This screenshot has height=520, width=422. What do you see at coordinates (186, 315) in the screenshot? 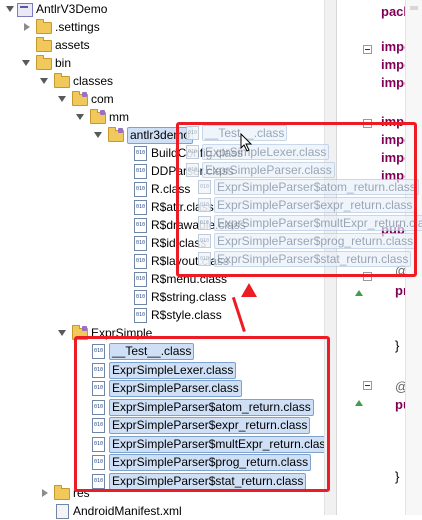
I see `tree-label-file: R$style.class` at bounding box center [186, 315].